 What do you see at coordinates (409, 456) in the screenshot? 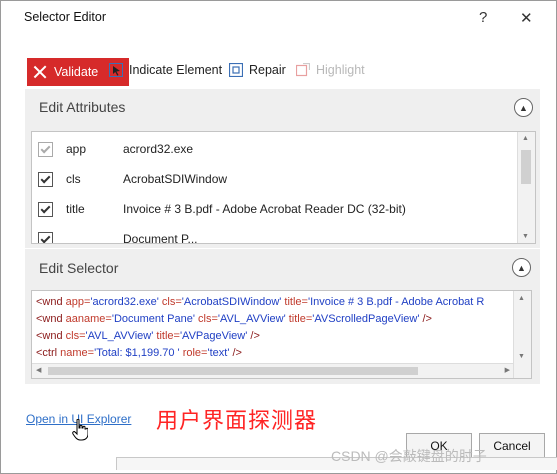
I see `watermark: CSDN @会敲键盘的肘子` at bounding box center [409, 456].